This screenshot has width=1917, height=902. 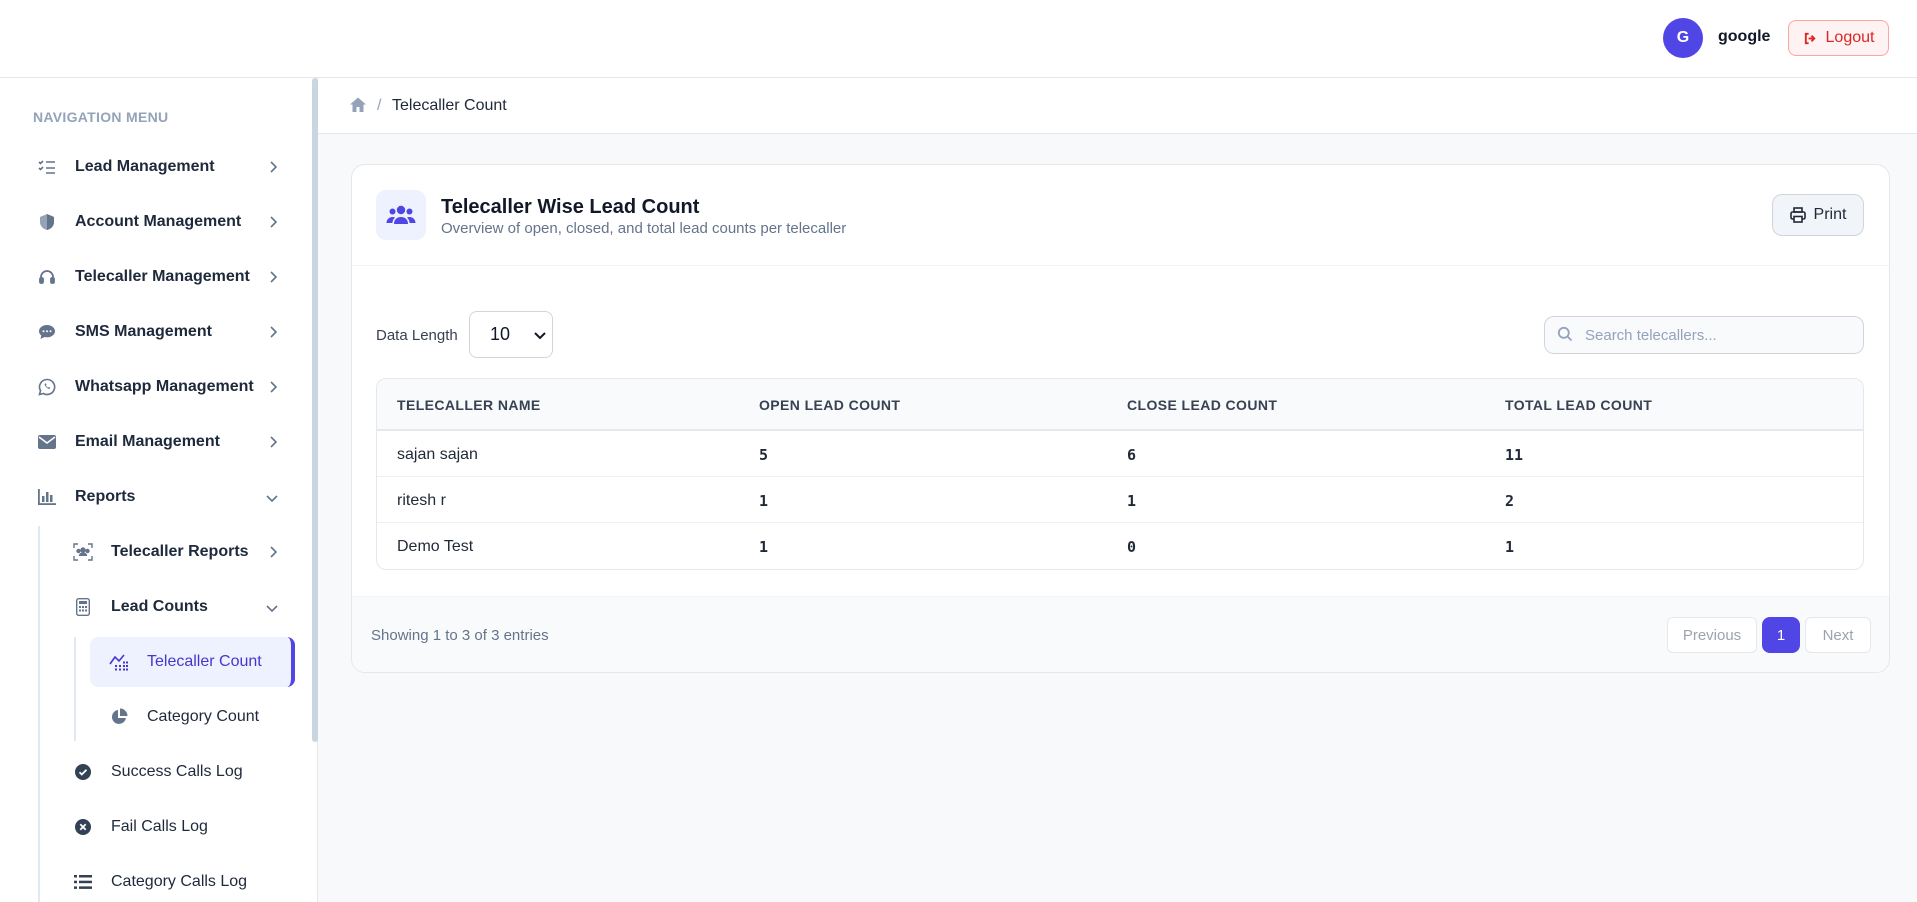 What do you see at coordinates (460, 635) in the screenshot?
I see `entries-info: Showing 1 to 3 of 3 entries` at bounding box center [460, 635].